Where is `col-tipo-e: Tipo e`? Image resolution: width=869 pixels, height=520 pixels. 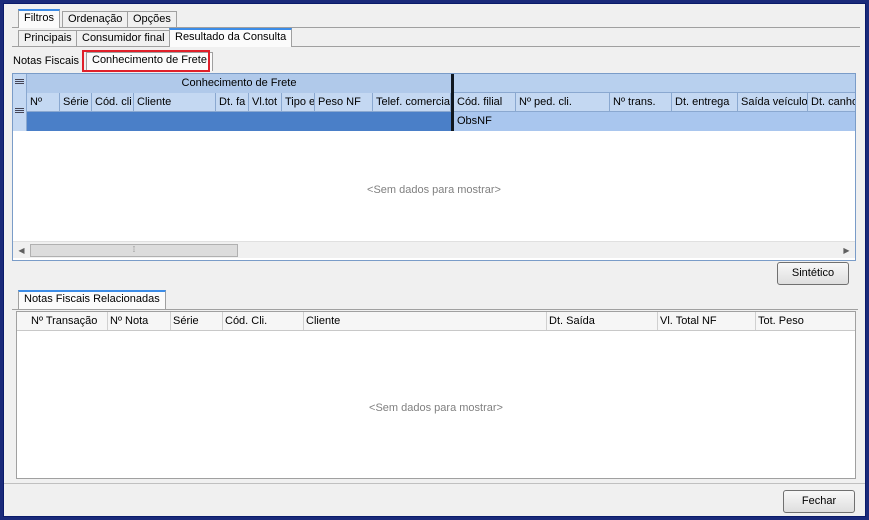 col-tipo-e: Tipo e is located at coordinates (298, 102).